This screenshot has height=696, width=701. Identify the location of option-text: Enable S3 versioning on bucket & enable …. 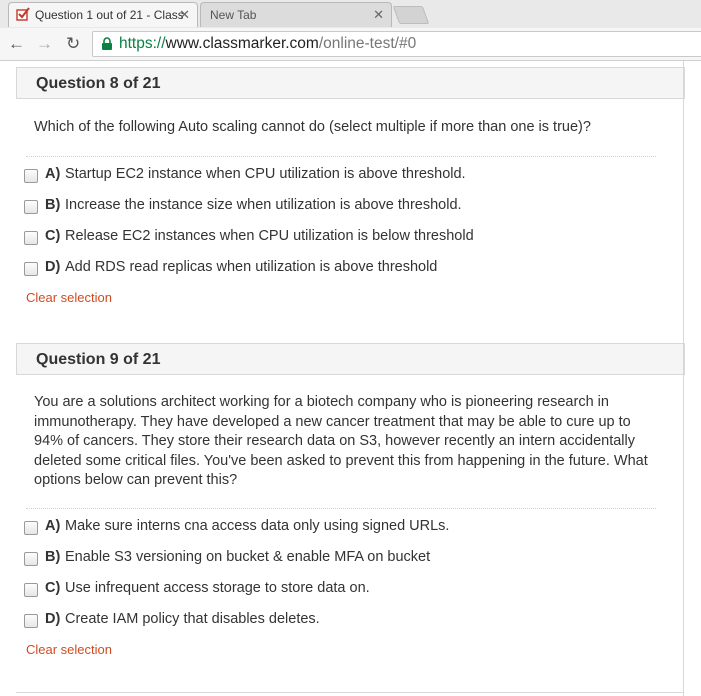
(248, 557).